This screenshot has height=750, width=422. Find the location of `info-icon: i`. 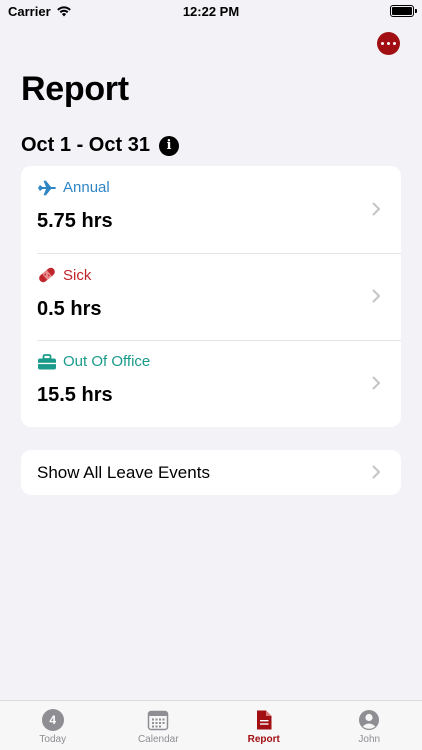

info-icon: i is located at coordinates (168, 145).